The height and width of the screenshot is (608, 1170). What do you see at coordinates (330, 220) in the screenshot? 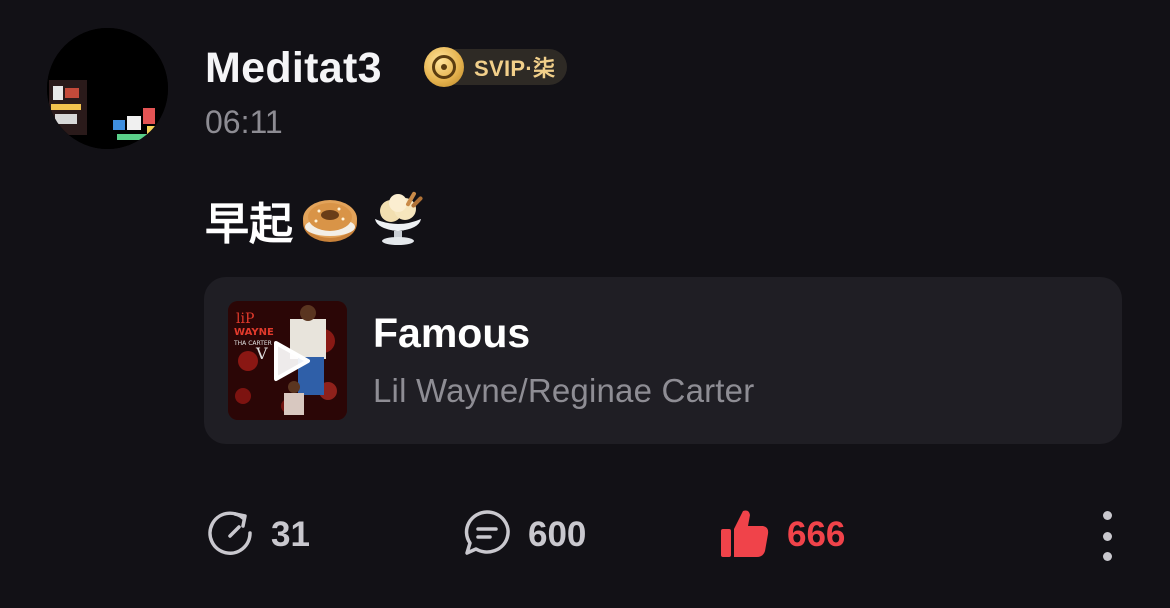
I see `bagel-emoji` at bounding box center [330, 220].